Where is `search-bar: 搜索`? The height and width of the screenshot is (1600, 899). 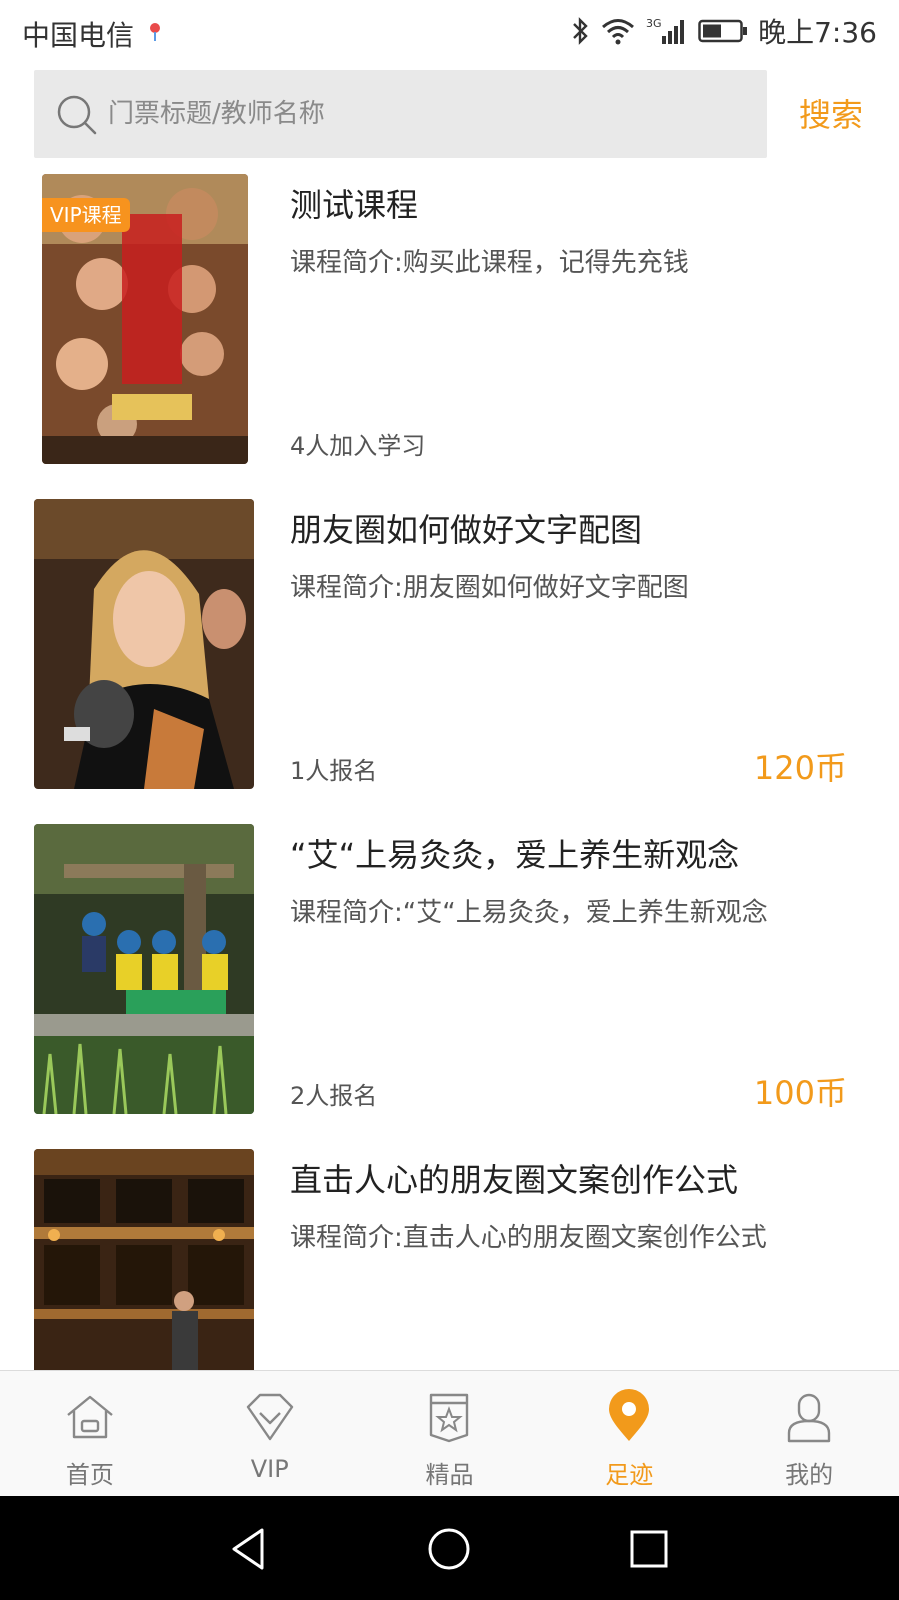
search-bar: 搜索 is located at coordinates (449, 112).